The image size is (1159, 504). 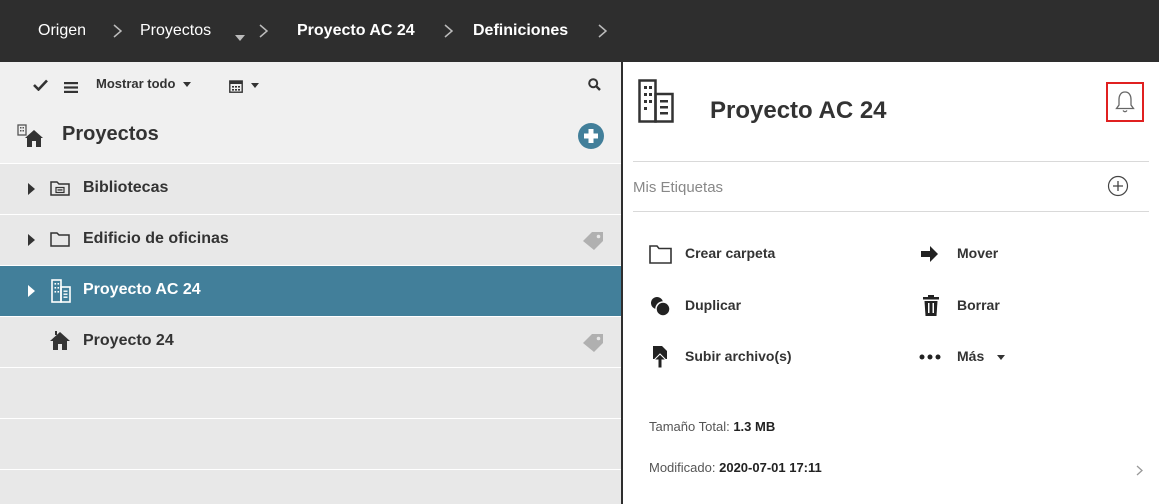 What do you see at coordinates (994, 254) in the screenshot?
I see `move-action: Mover` at bounding box center [994, 254].